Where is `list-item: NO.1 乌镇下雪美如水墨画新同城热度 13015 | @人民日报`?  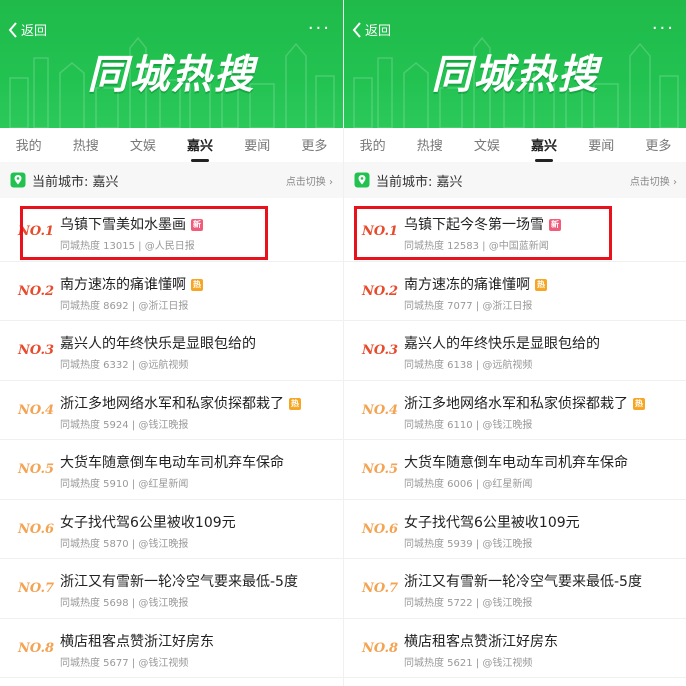 list-item: NO.1 乌镇下雪美如水墨画新同城热度 13015 | @人民日报 is located at coordinates (171, 232).